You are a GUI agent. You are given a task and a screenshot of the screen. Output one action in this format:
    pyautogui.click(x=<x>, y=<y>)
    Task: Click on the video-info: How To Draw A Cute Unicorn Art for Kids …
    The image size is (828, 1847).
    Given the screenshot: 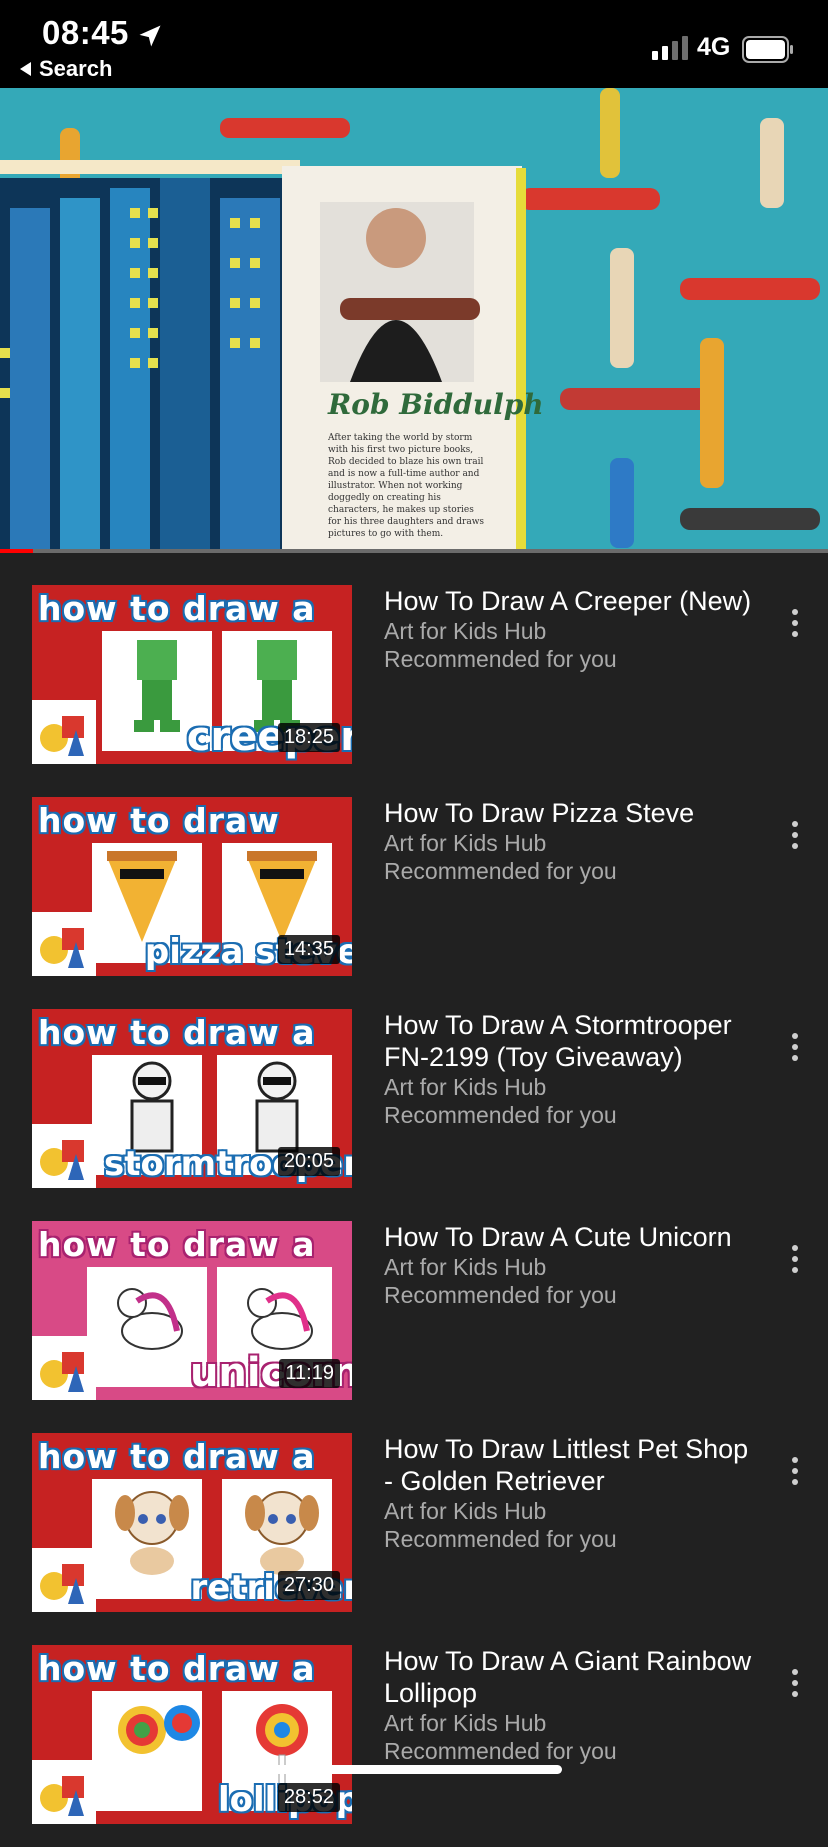 What is the action you would take?
    pyautogui.click(x=574, y=1265)
    